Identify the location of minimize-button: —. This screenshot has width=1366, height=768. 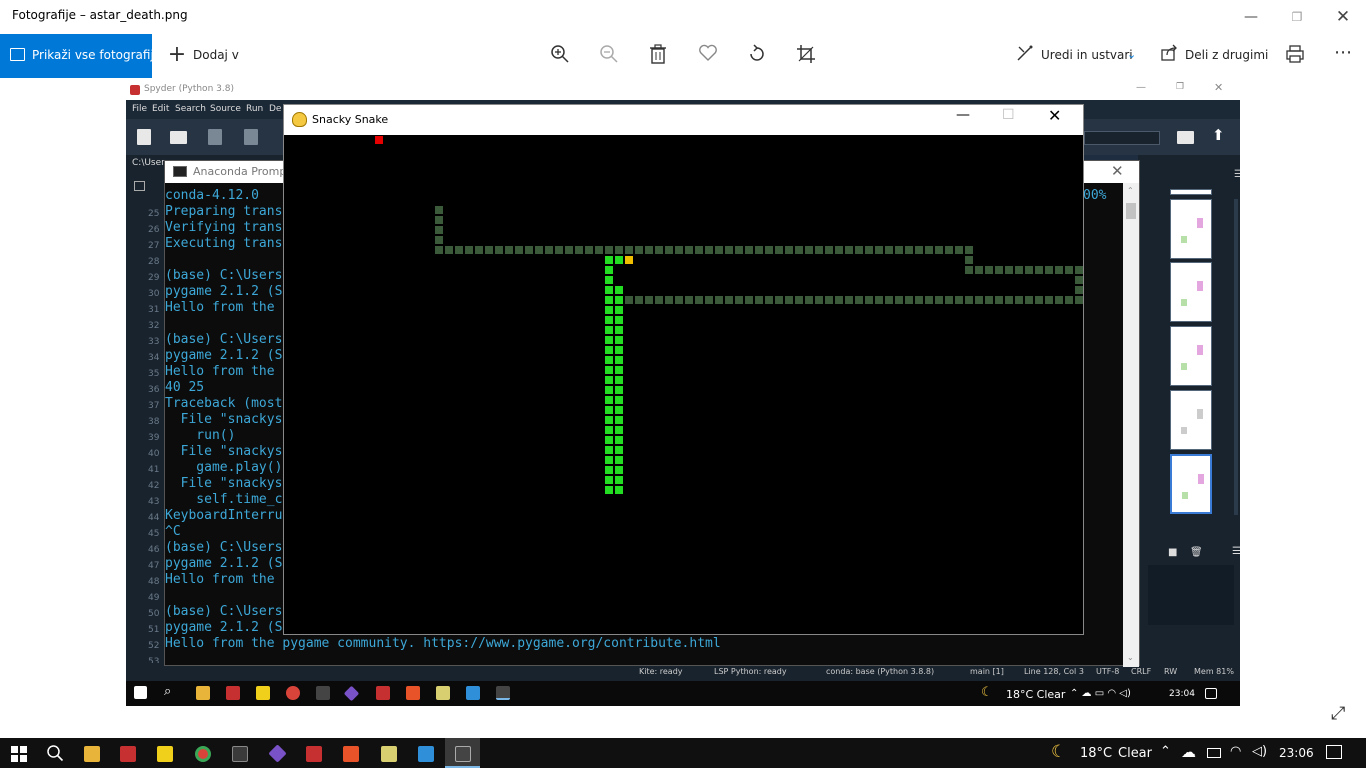
(1251, 17).